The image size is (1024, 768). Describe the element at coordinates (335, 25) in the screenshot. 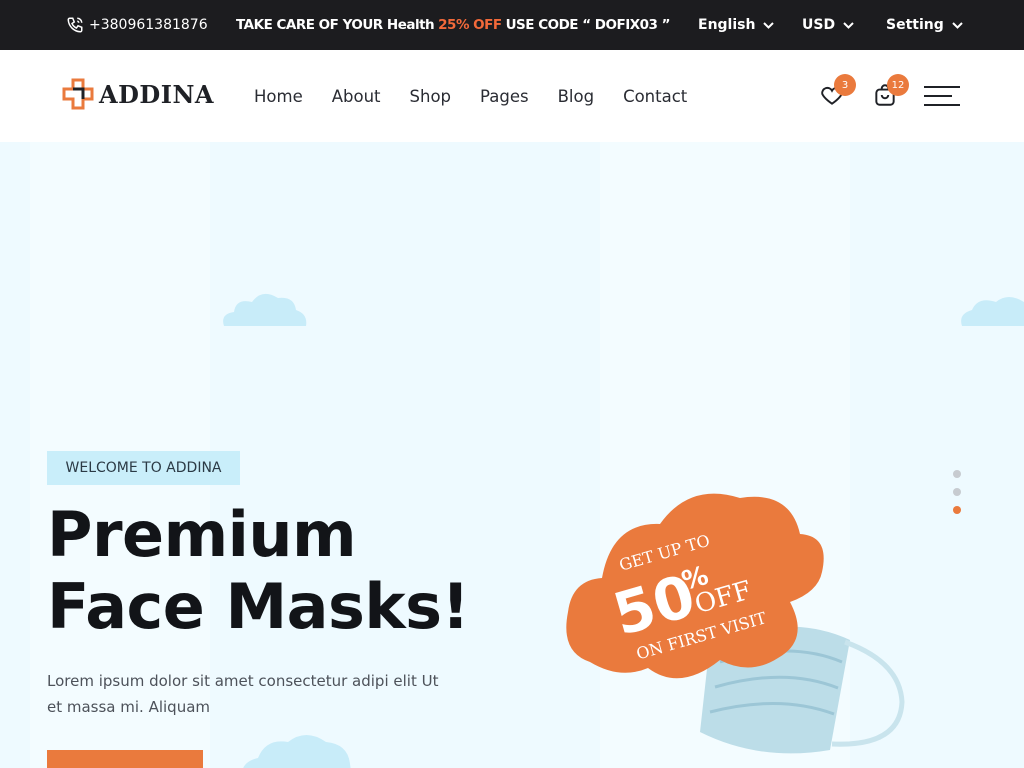

I see `promo-prefix: TAKE CARE OF YOUR Health` at that location.